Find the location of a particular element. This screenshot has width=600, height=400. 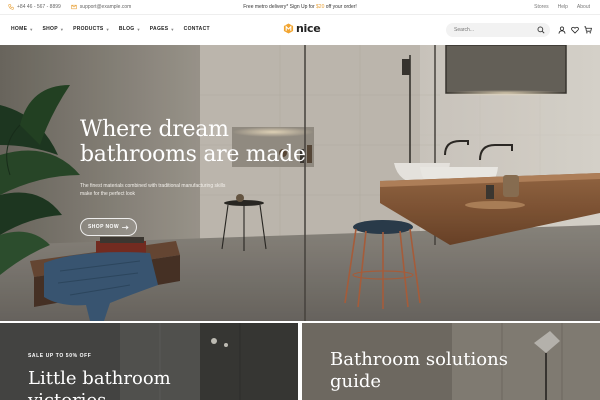

link-about: About is located at coordinates (583, 7).